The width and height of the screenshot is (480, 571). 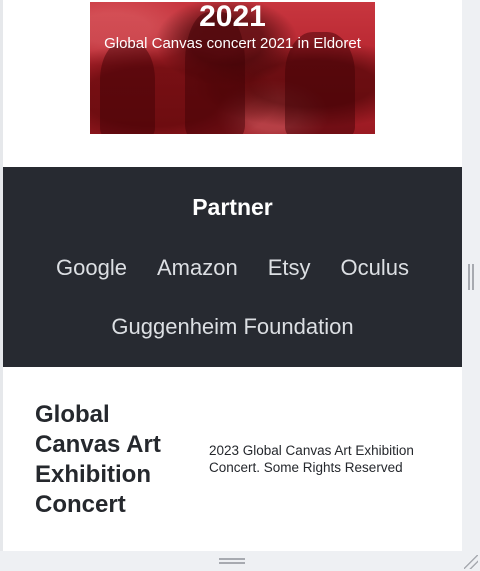 I want to click on resize-corner-icon, so click(x=471, y=562).